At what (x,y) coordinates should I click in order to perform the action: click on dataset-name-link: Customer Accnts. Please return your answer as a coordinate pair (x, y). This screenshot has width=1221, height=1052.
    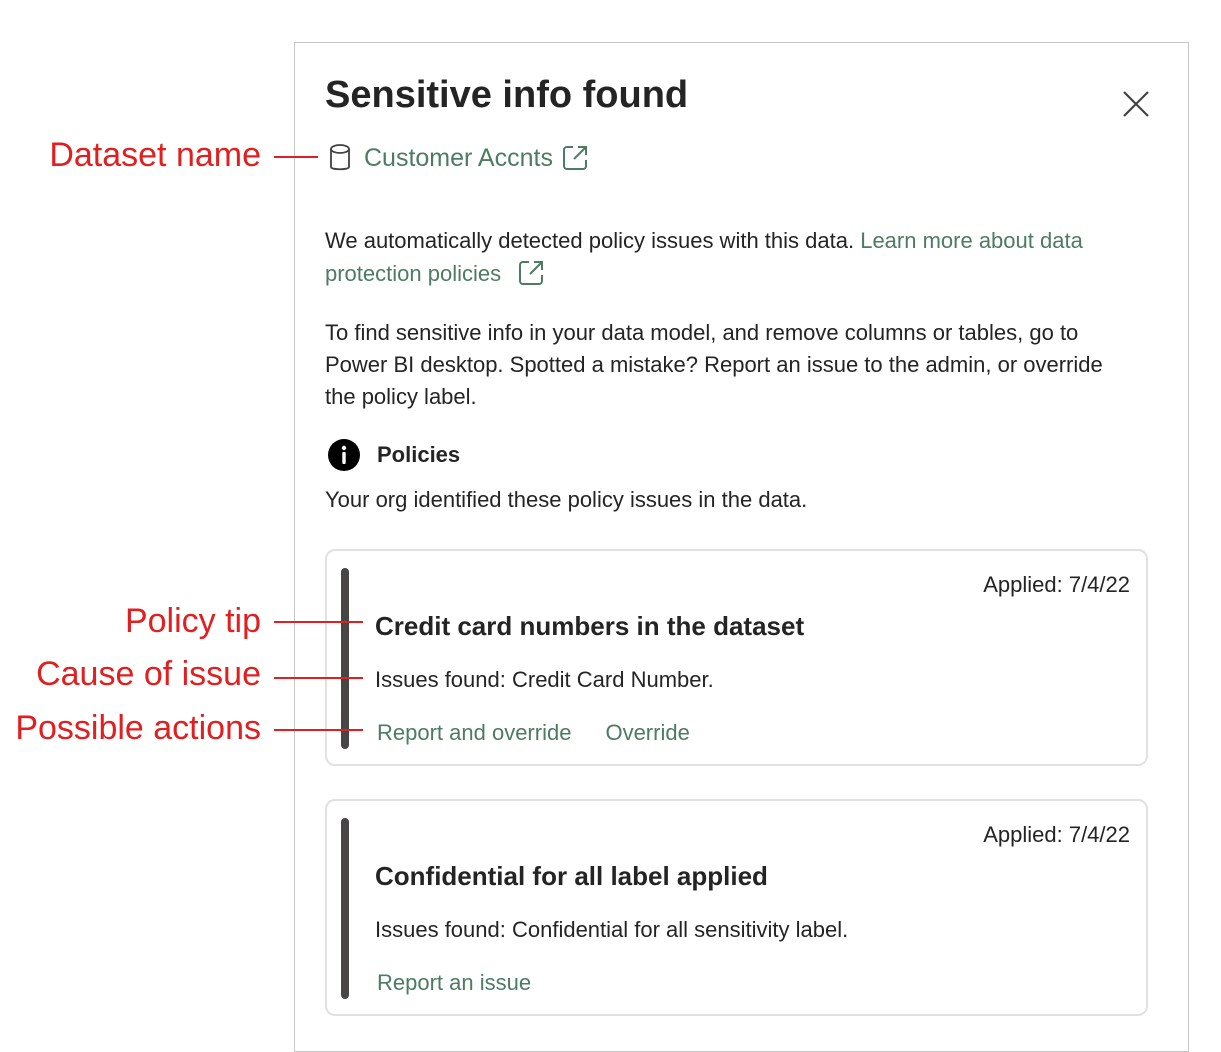
    Looking at the image, I should click on (458, 158).